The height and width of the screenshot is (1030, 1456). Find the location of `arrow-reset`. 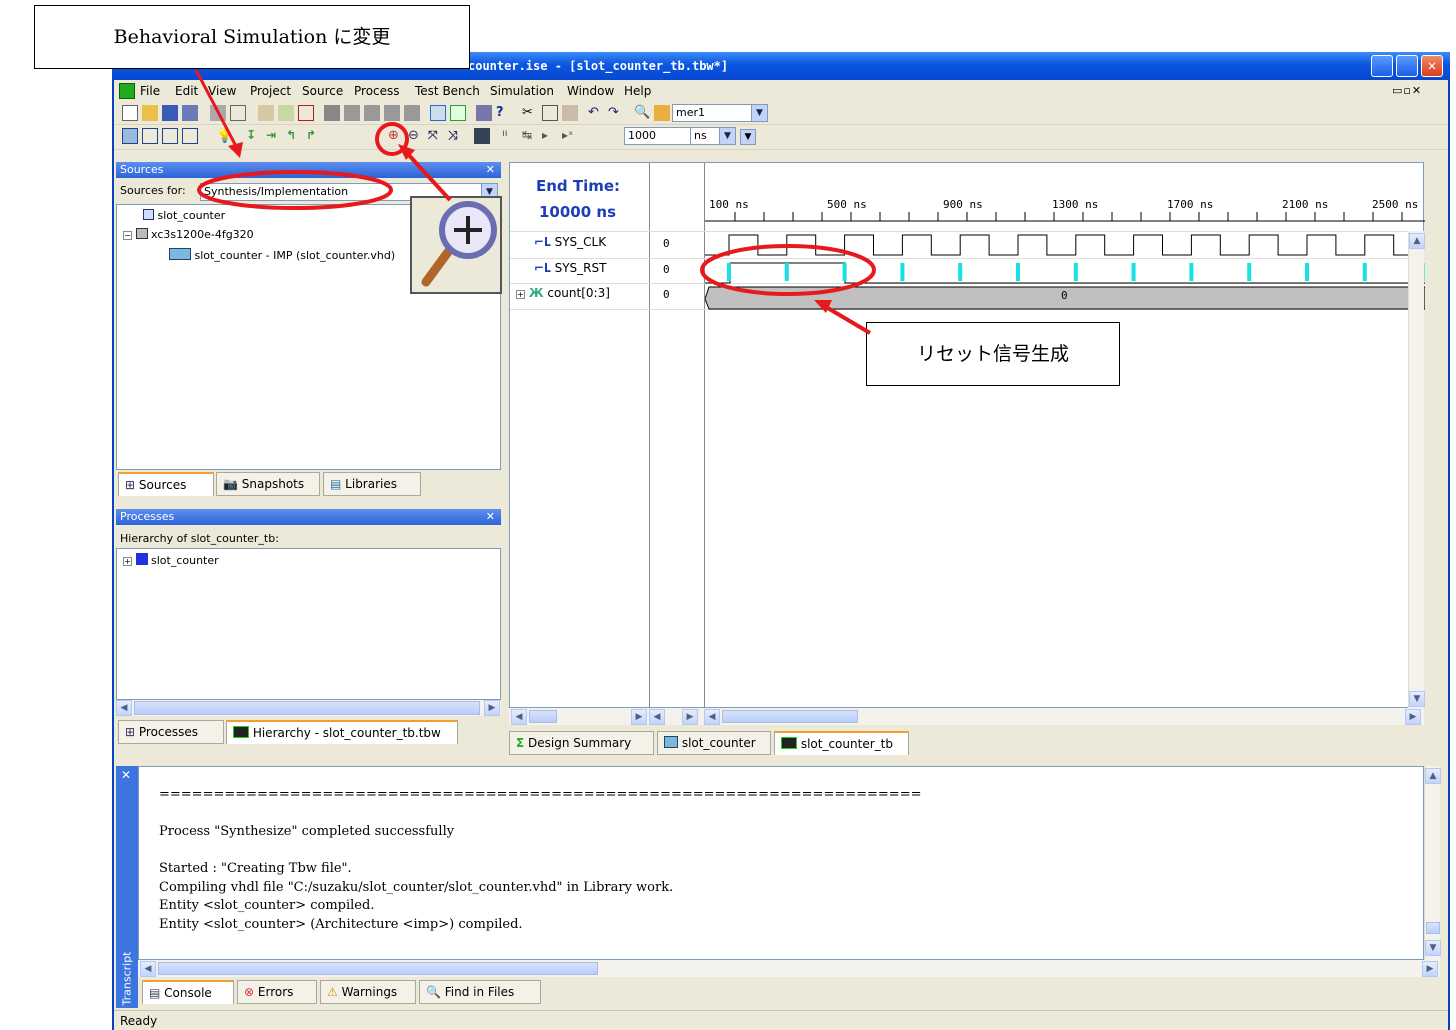

arrow-reset is located at coordinates (848, 320).